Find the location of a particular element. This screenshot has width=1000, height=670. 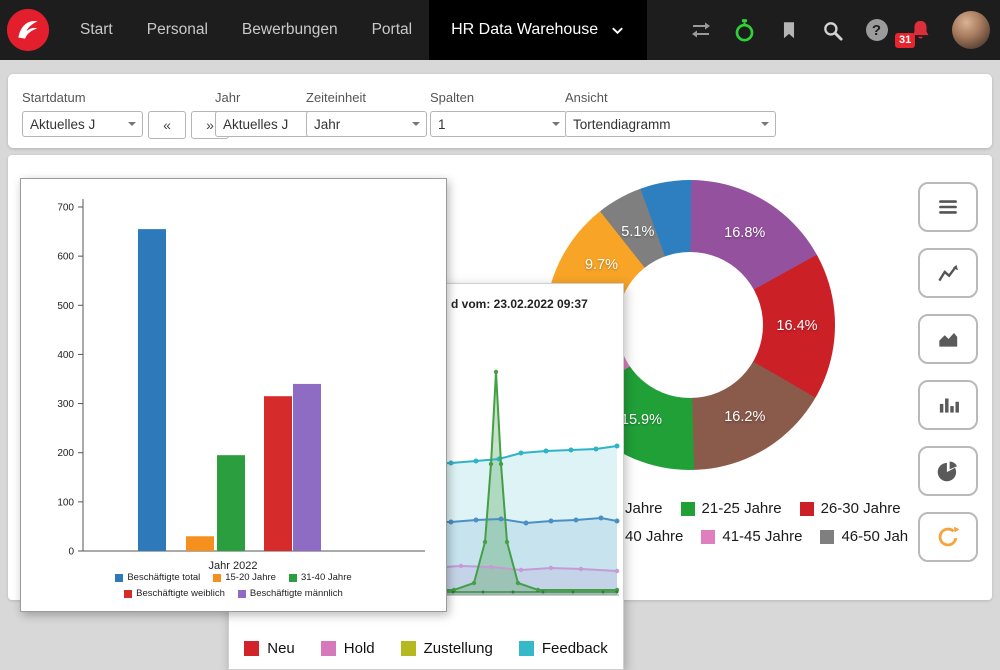

legend-label: 21-25 Jahre is located at coordinates (741, 508).